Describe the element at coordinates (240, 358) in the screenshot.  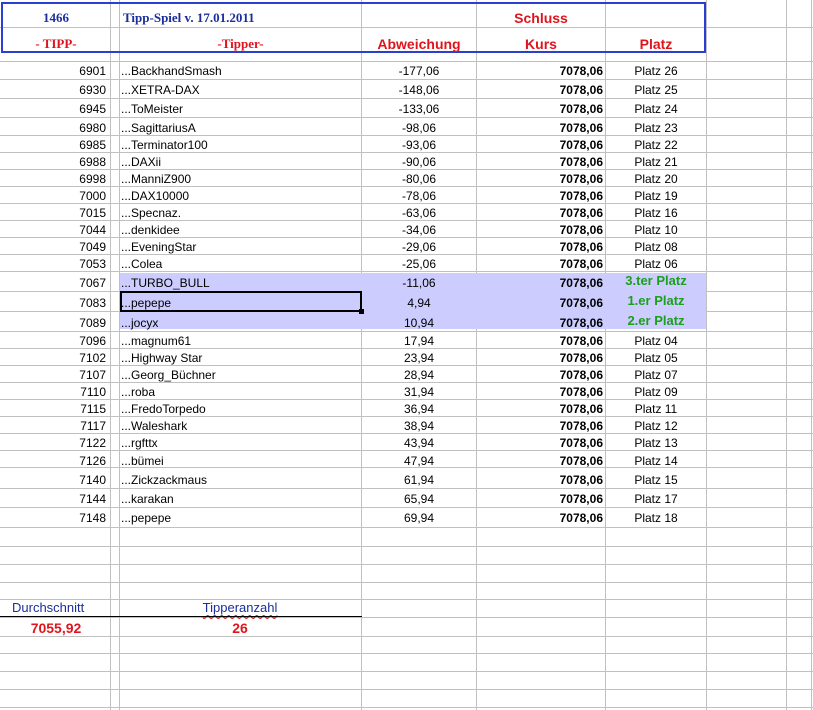
I see `tipper-cell: ...Highway Star` at that location.